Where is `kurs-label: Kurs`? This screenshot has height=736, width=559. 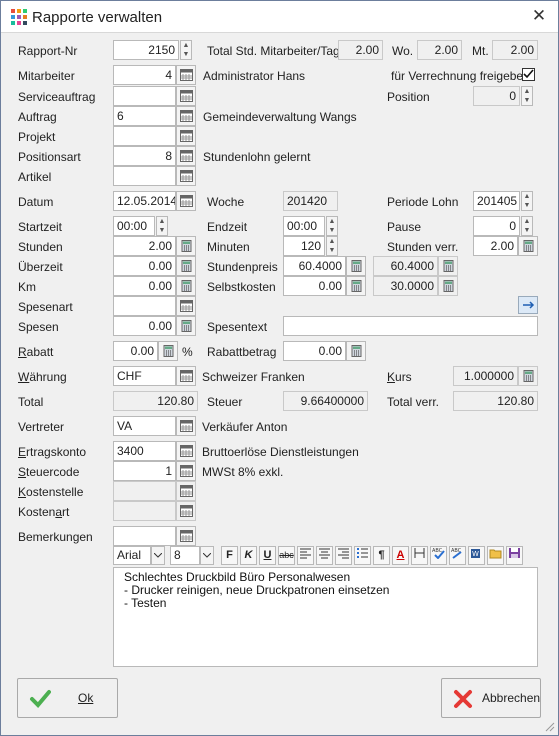 kurs-label: Kurs is located at coordinates (399, 377).